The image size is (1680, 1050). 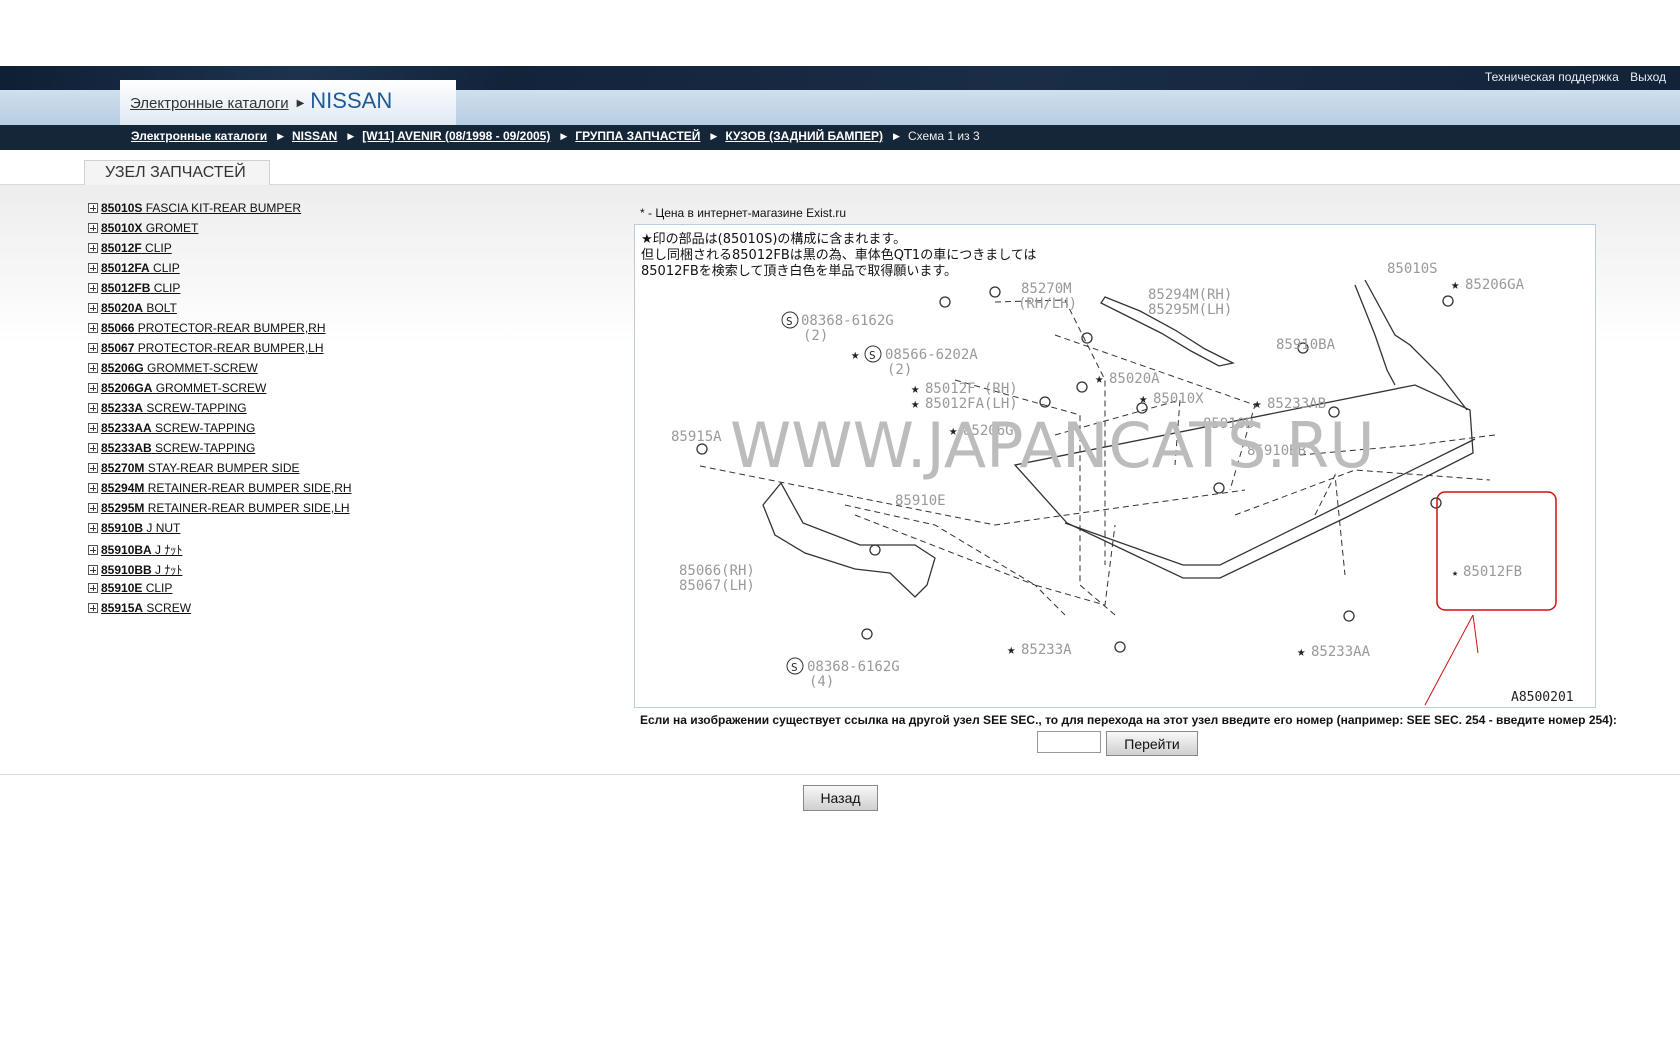 What do you see at coordinates (149, 228) in the screenshot?
I see `part-link: 85010X GROMET` at bounding box center [149, 228].